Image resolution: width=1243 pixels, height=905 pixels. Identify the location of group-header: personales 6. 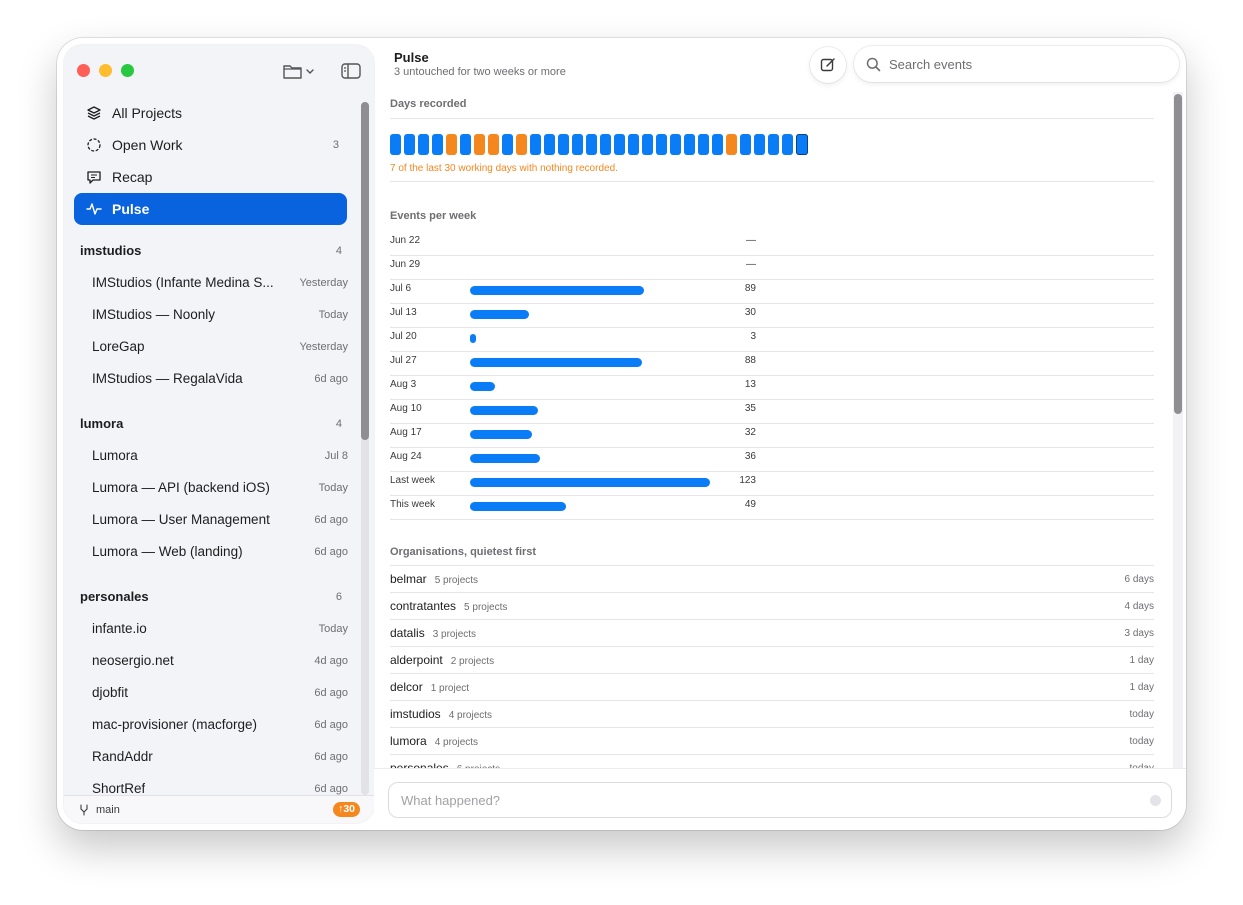
(213, 596).